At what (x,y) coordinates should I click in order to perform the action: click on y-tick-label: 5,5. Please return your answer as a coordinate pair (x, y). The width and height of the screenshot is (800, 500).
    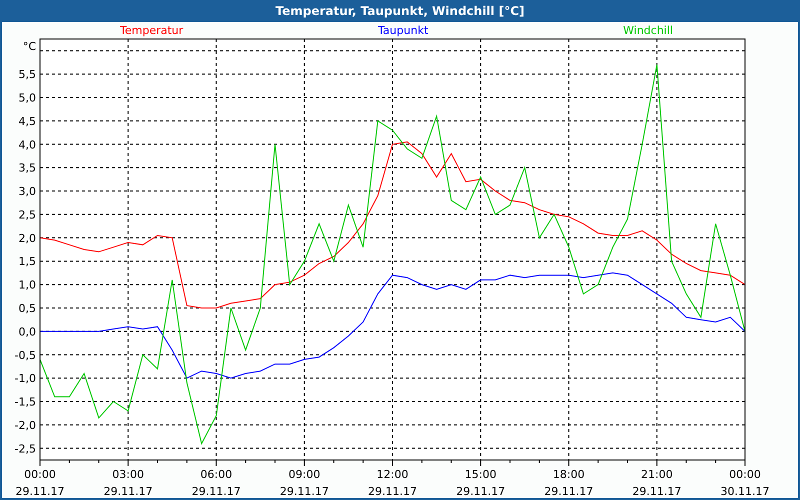
    Looking at the image, I should click on (27, 75).